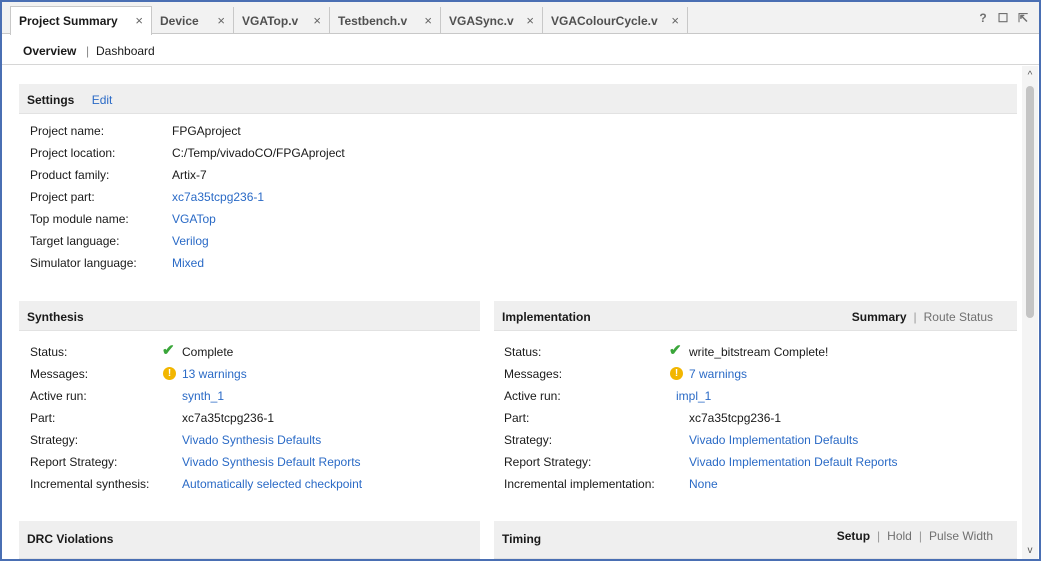 This screenshot has height=561, width=1041. Describe the element at coordinates (718, 374) in the screenshot. I see `implementation-warnings-link: 7 warnings` at that location.